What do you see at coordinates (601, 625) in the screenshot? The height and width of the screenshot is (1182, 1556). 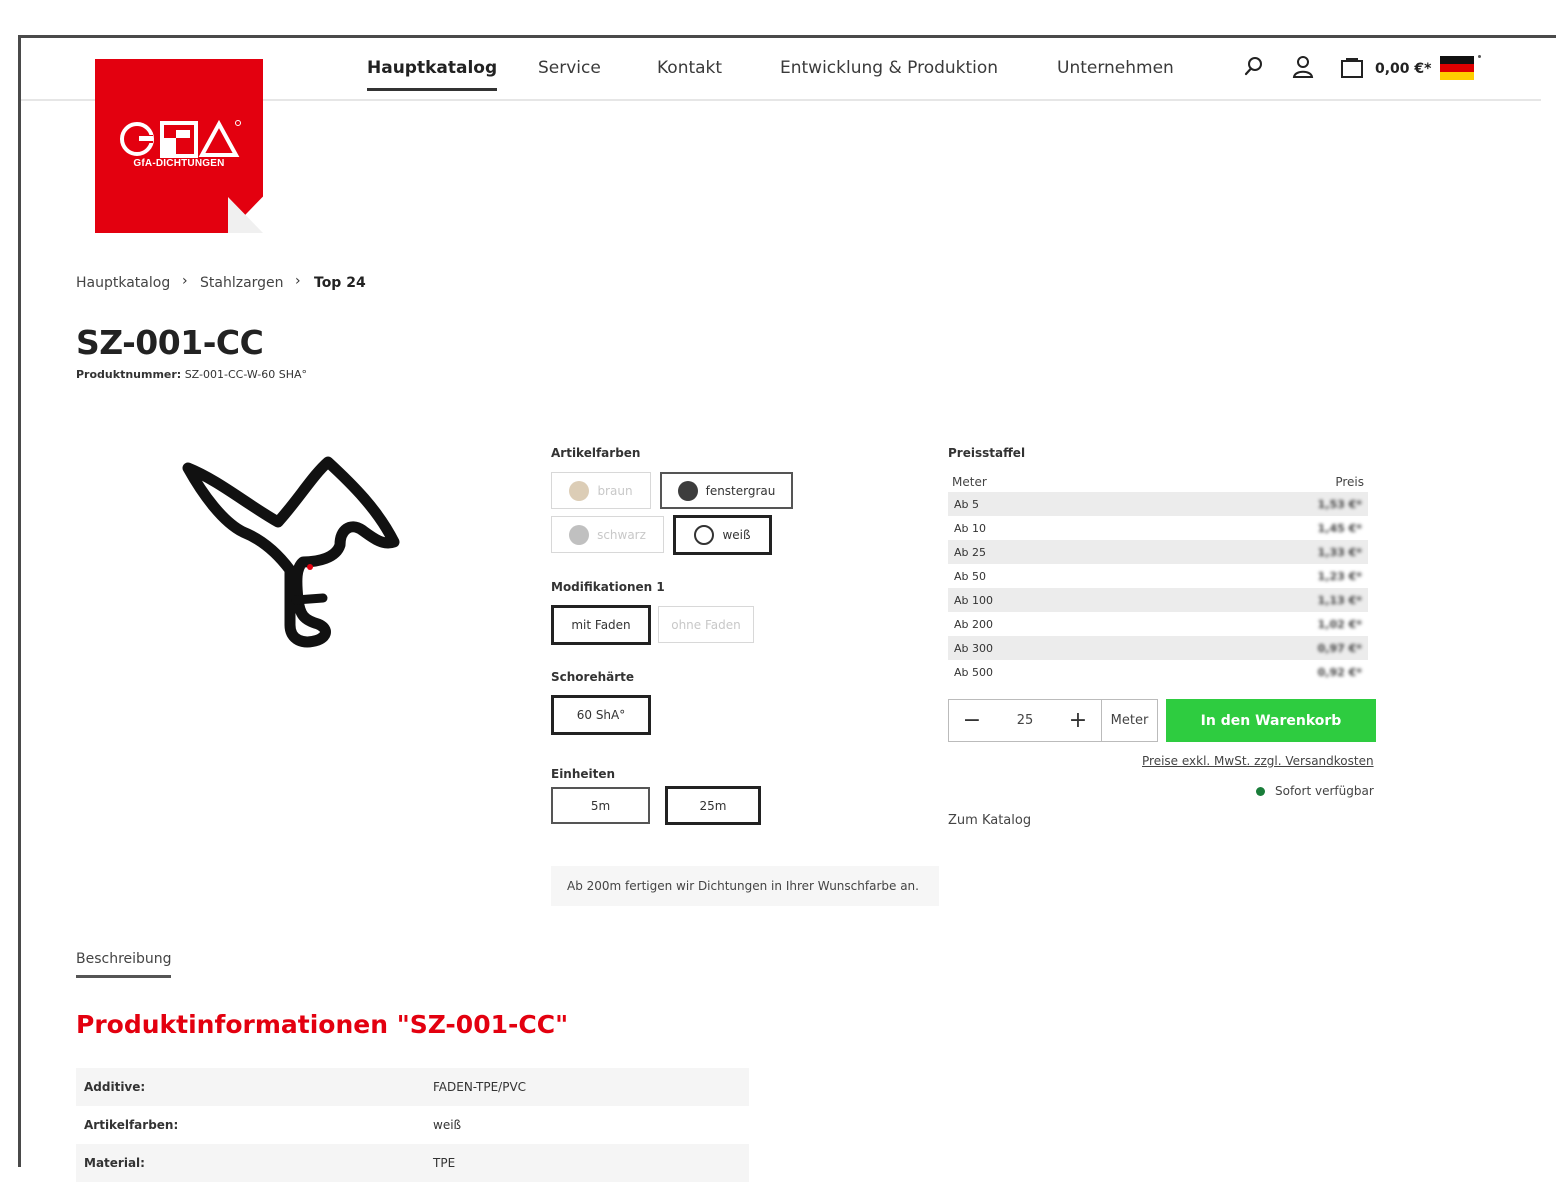 I see `mod-option-mit-faden: mit Faden` at bounding box center [601, 625].